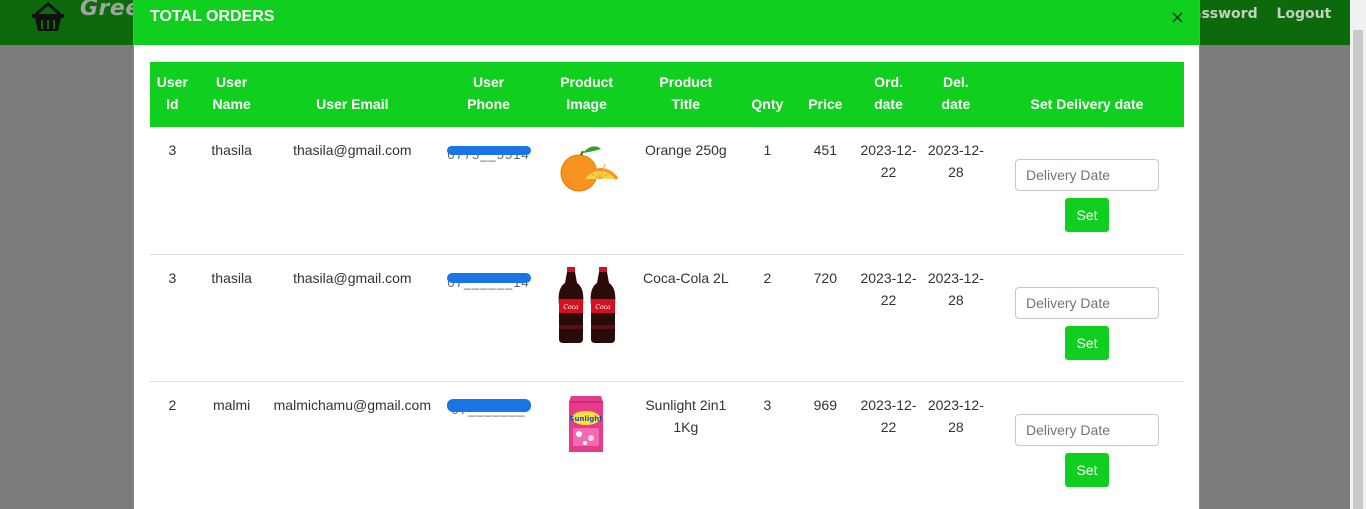 Image resolution: width=1366 pixels, height=509 pixels. What do you see at coordinates (352, 404) in the screenshot?
I see `cell-user-email: malmichamu@gmail.com` at bounding box center [352, 404].